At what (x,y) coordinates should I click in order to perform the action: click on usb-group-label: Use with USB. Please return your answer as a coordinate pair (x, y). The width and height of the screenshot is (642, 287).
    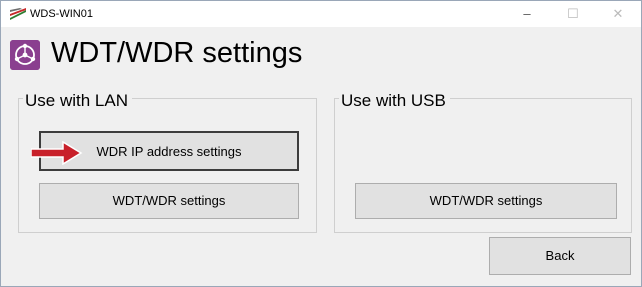
    Looking at the image, I should click on (394, 101).